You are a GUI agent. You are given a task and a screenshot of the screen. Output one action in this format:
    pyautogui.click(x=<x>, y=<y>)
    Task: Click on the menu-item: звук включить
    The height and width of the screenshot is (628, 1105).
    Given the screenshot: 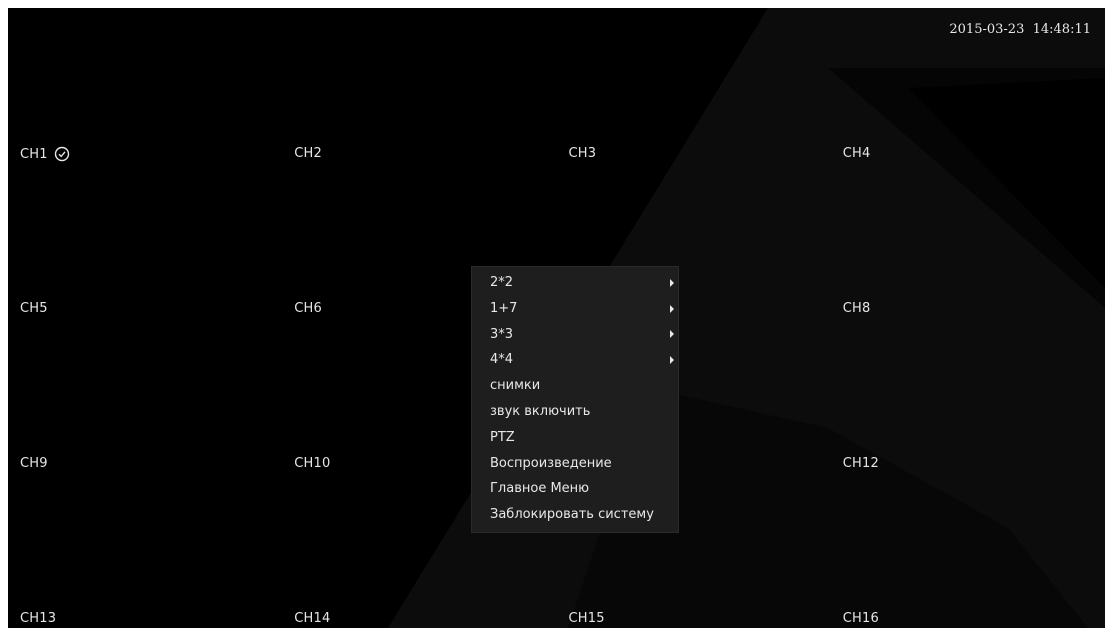 What is the action you would take?
    pyautogui.click(x=575, y=412)
    